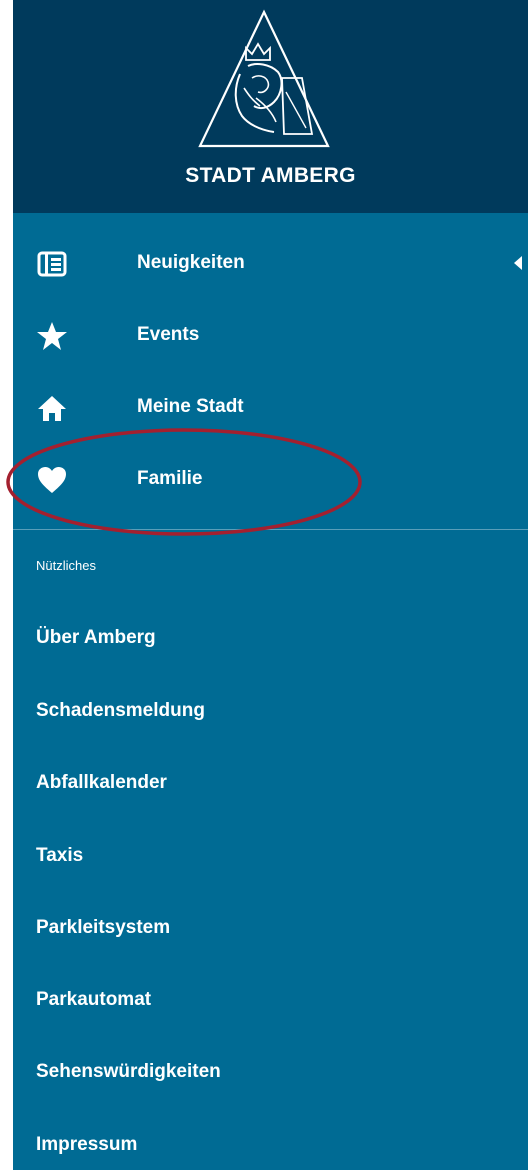 The image size is (528, 1170). Describe the element at coordinates (103, 928) in the screenshot. I see `utility-item-parkleitsystem: Parkleitsystem` at that location.